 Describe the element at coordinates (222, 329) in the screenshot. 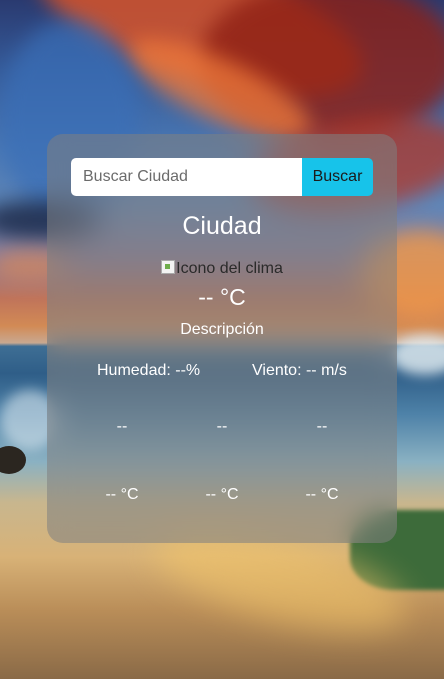

I see `weather-description: Descripción` at that location.